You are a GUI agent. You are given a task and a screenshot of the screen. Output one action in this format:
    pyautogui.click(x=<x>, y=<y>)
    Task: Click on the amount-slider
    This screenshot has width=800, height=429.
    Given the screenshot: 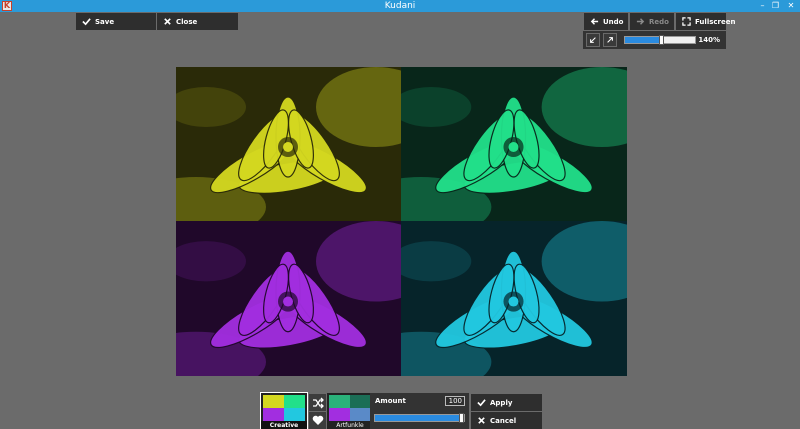 What is the action you would take?
    pyautogui.click(x=419, y=418)
    